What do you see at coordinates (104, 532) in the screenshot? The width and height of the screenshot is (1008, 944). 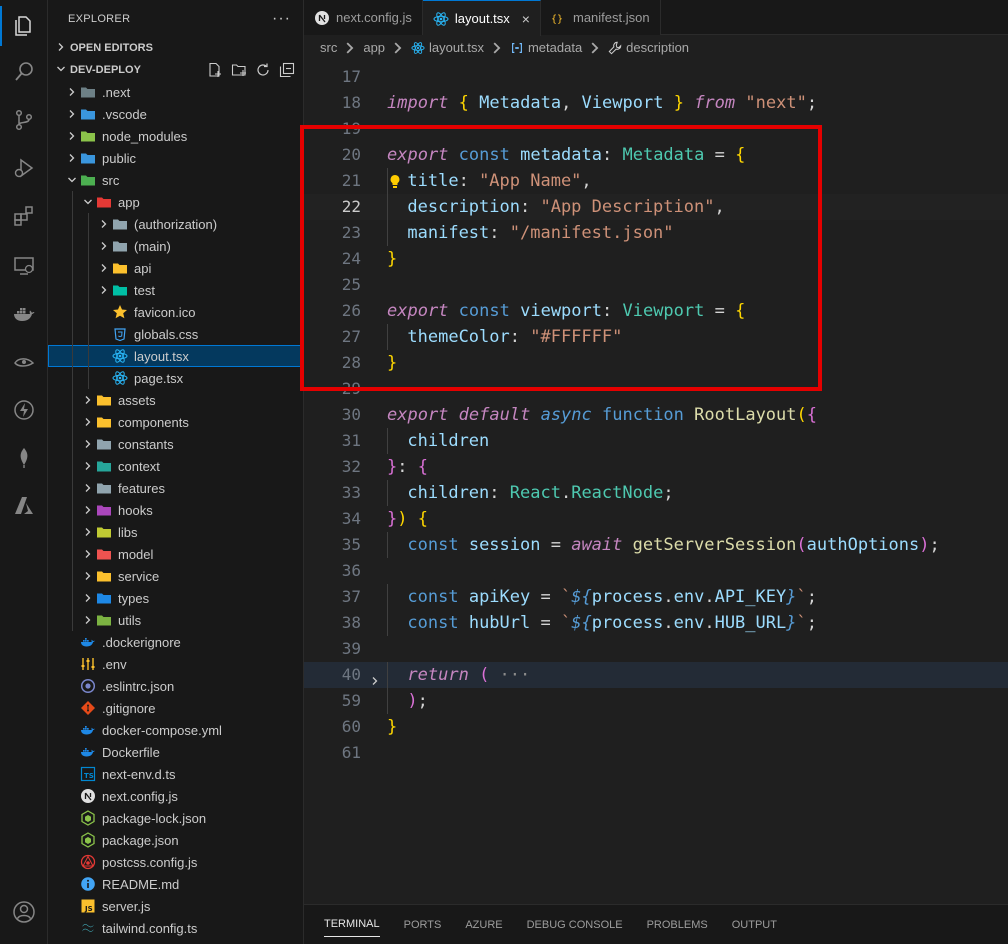 I see `libs-folder-icon` at bounding box center [104, 532].